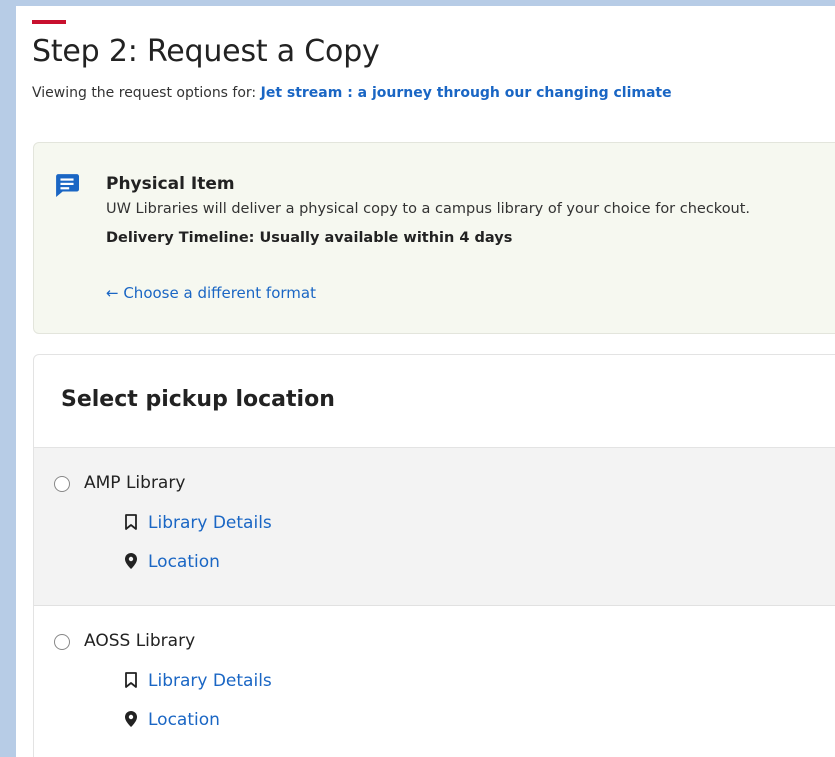 This screenshot has width=835, height=757. Describe the element at coordinates (67, 185) in the screenshot. I see `message-icon` at that location.